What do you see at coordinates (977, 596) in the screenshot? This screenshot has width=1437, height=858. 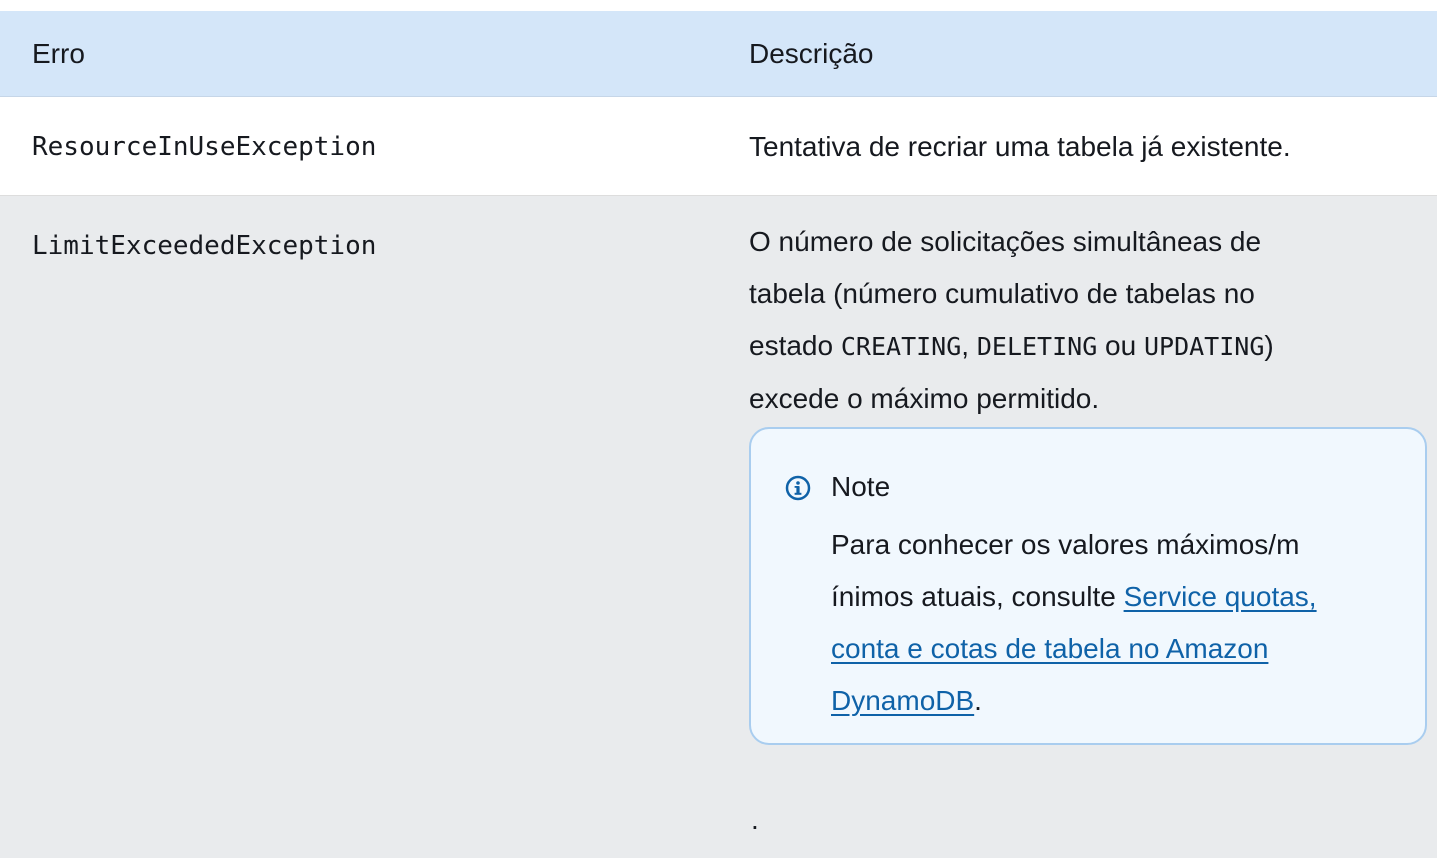 I see `note-text: ínimos atuais, consulte` at bounding box center [977, 596].